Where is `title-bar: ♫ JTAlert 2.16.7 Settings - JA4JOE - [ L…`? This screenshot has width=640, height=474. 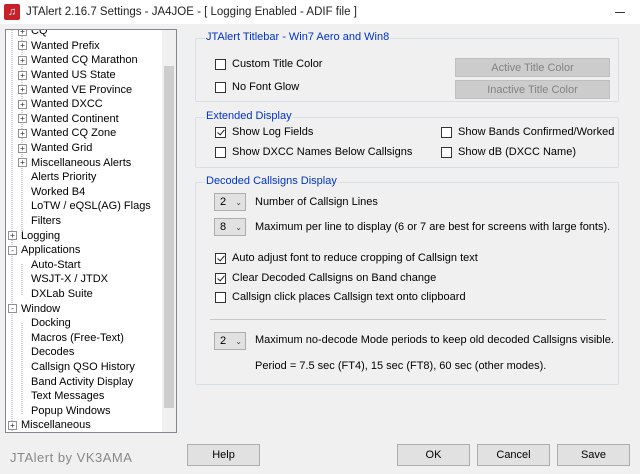
title-bar: ♫ JTAlert 2.16.7 Settings - JA4JOE - [ L… is located at coordinates (320, 12).